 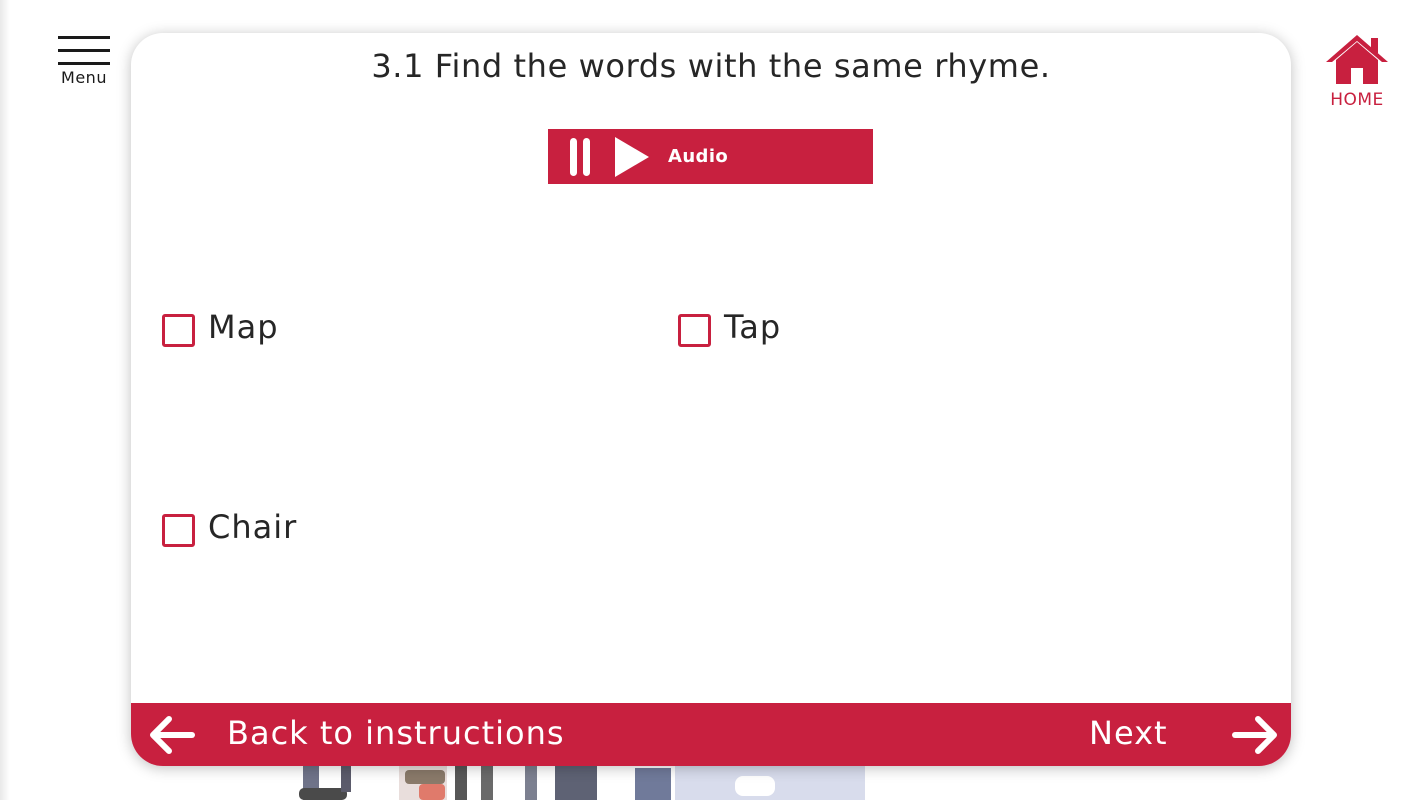 I want to click on audio-player: Audio, so click(x=710, y=156).